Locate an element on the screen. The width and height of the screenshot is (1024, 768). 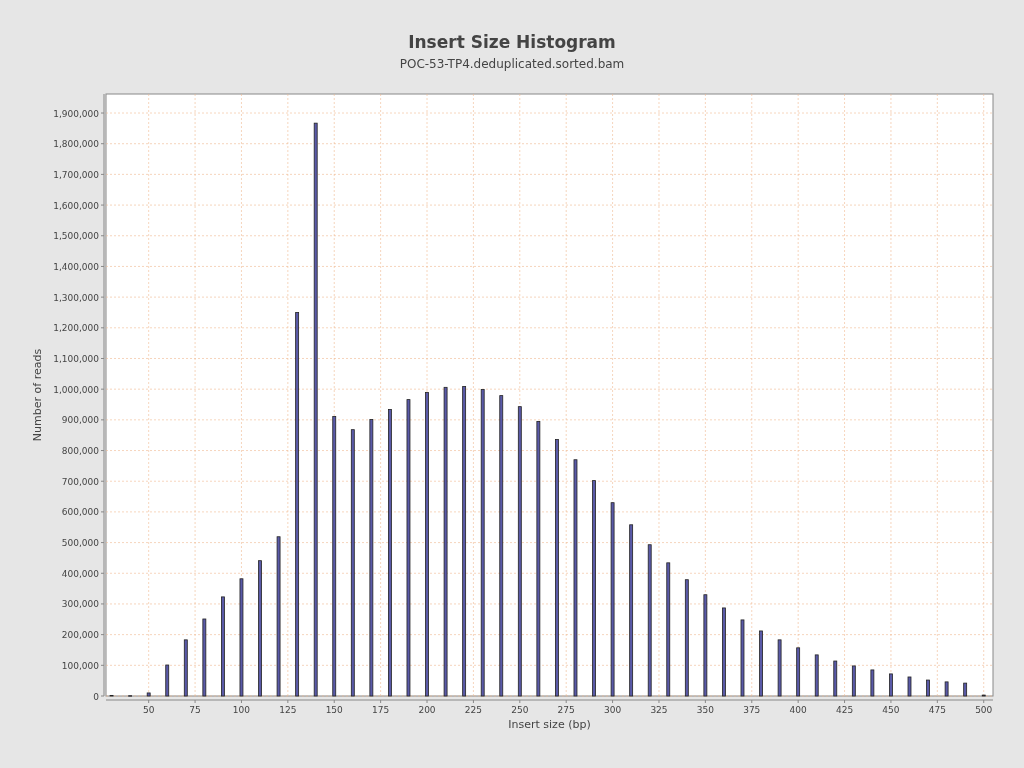
x-tick-label: 400 is located at coordinates (798, 710).